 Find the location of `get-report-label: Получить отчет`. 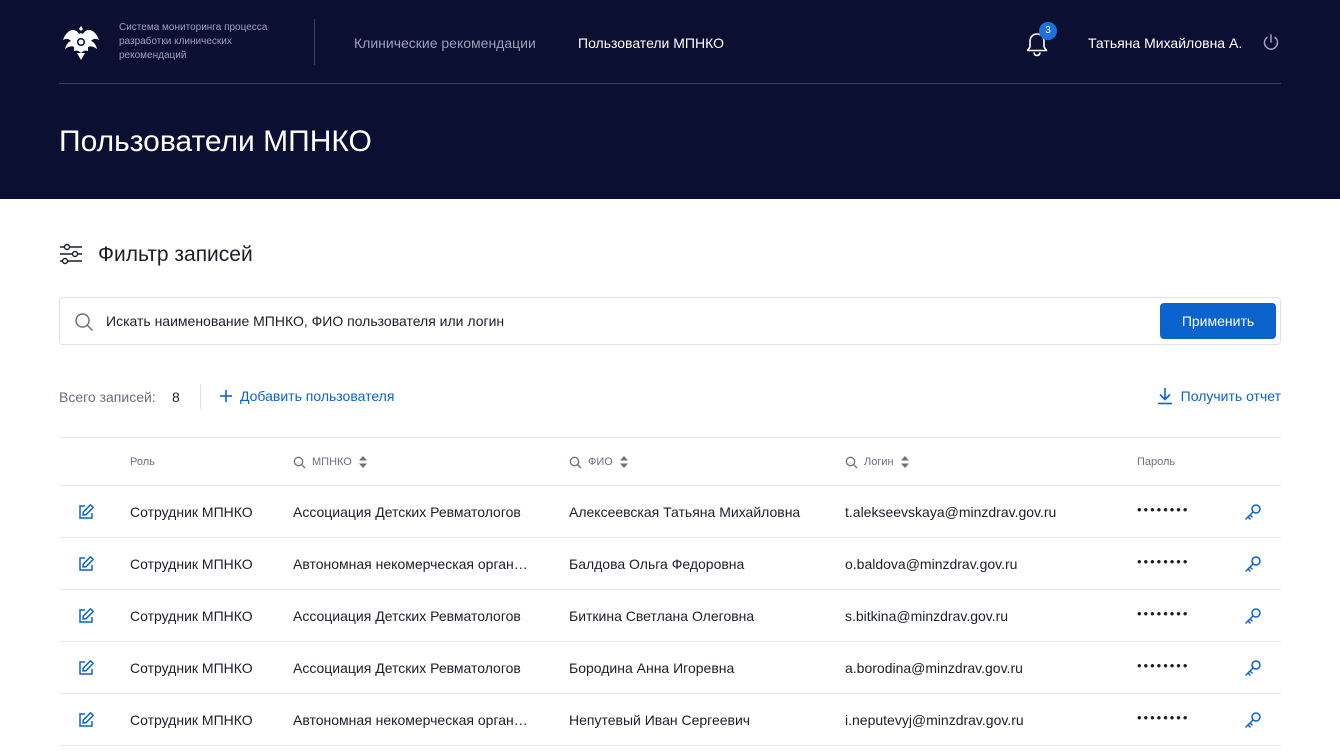

get-report-label: Получить отчет is located at coordinates (1230, 396).